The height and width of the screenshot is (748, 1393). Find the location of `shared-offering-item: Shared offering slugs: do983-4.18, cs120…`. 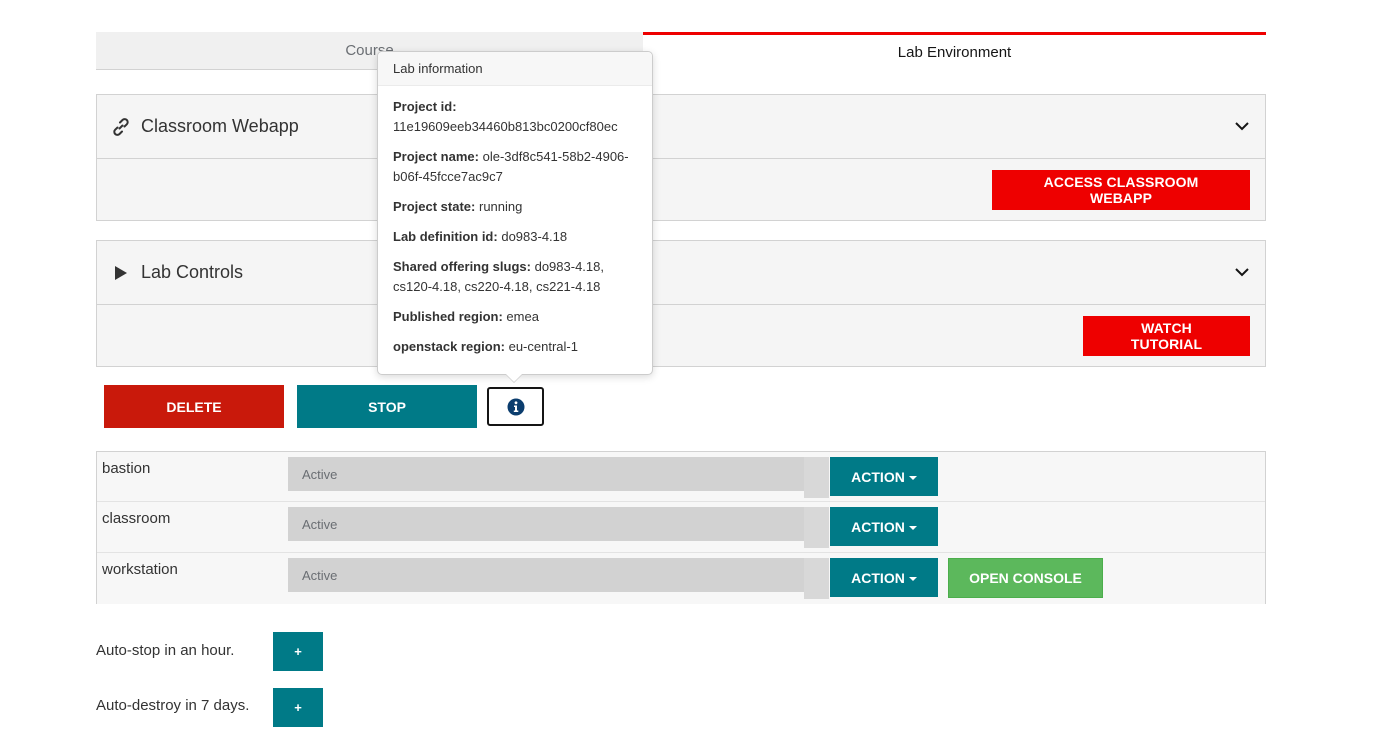

shared-offering-item: Shared offering slugs: do983-4.18, cs120… is located at coordinates (519, 277).